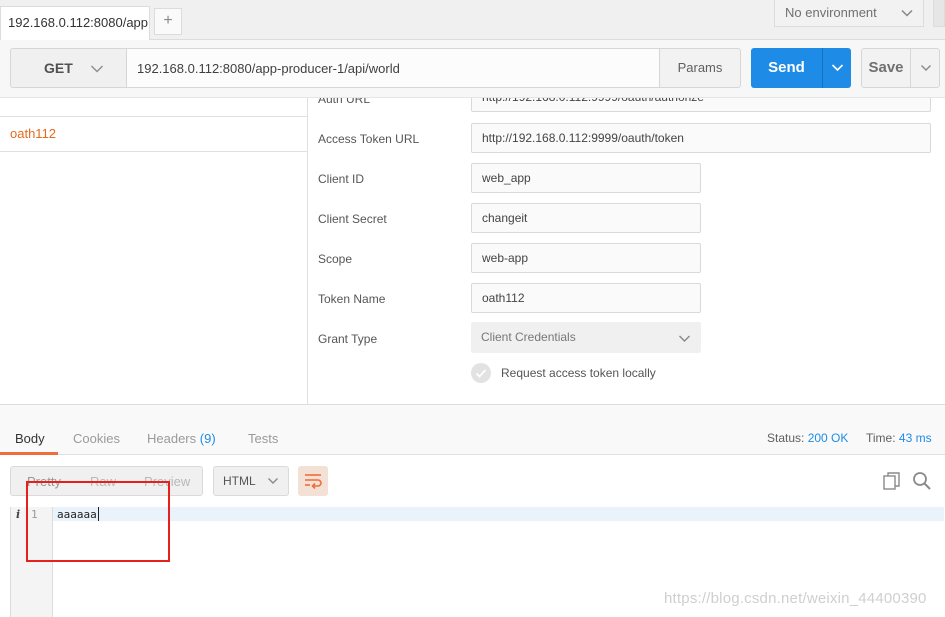 The width and height of the screenshot is (945, 617). Describe the element at coordinates (828, 438) in the screenshot. I see `status-value: 200 OK` at that location.